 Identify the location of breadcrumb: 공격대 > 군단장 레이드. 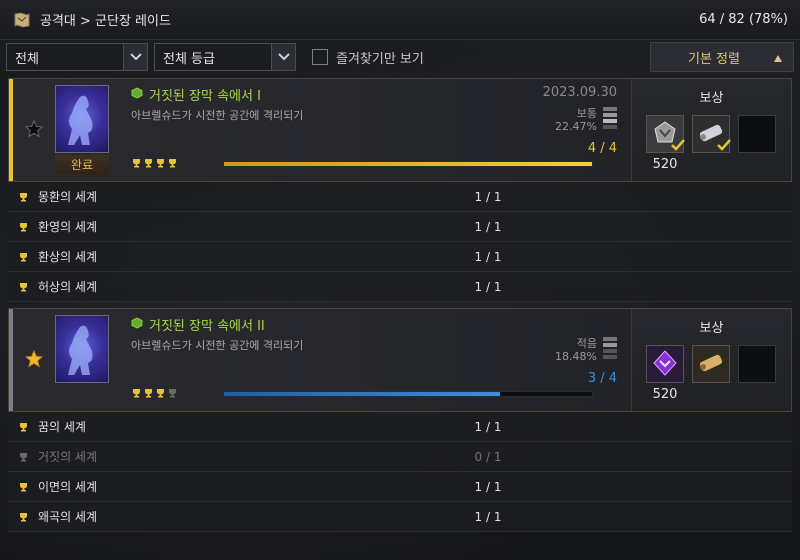
(105, 21).